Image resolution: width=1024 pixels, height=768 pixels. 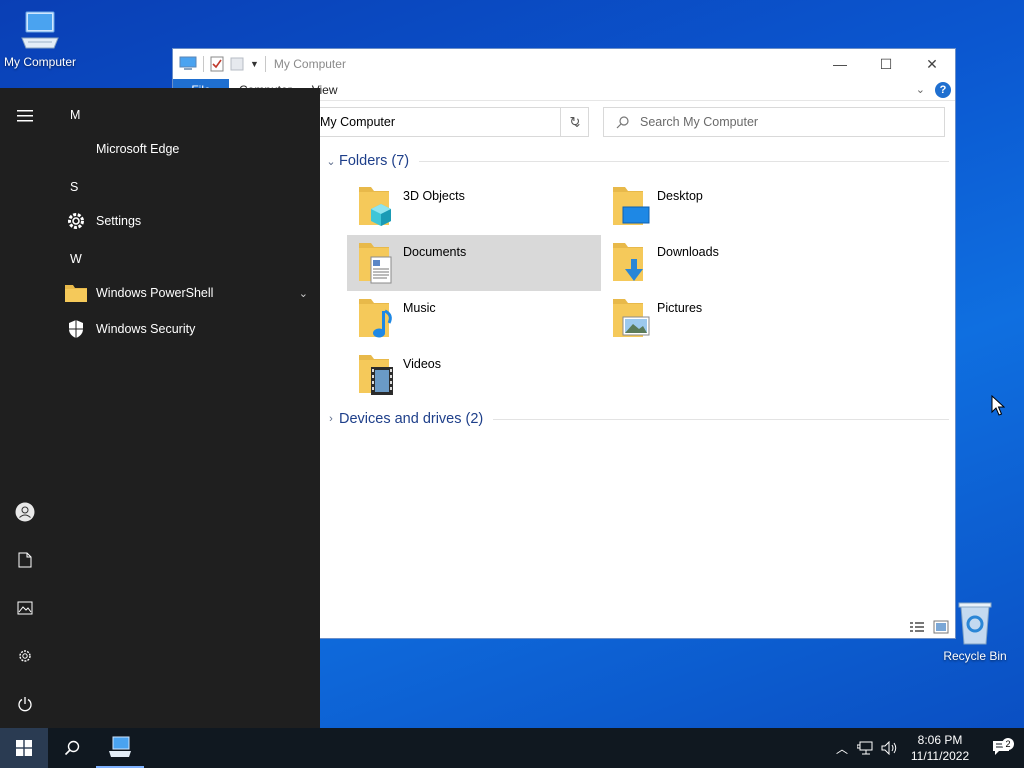 I want to click on videos-folder-icon, so click(x=377, y=374).